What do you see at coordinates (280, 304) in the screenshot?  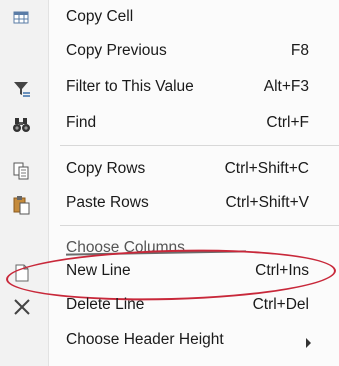 I see `menu-item-shortcut: Ctrl+Del` at bounding box center [280, 304].